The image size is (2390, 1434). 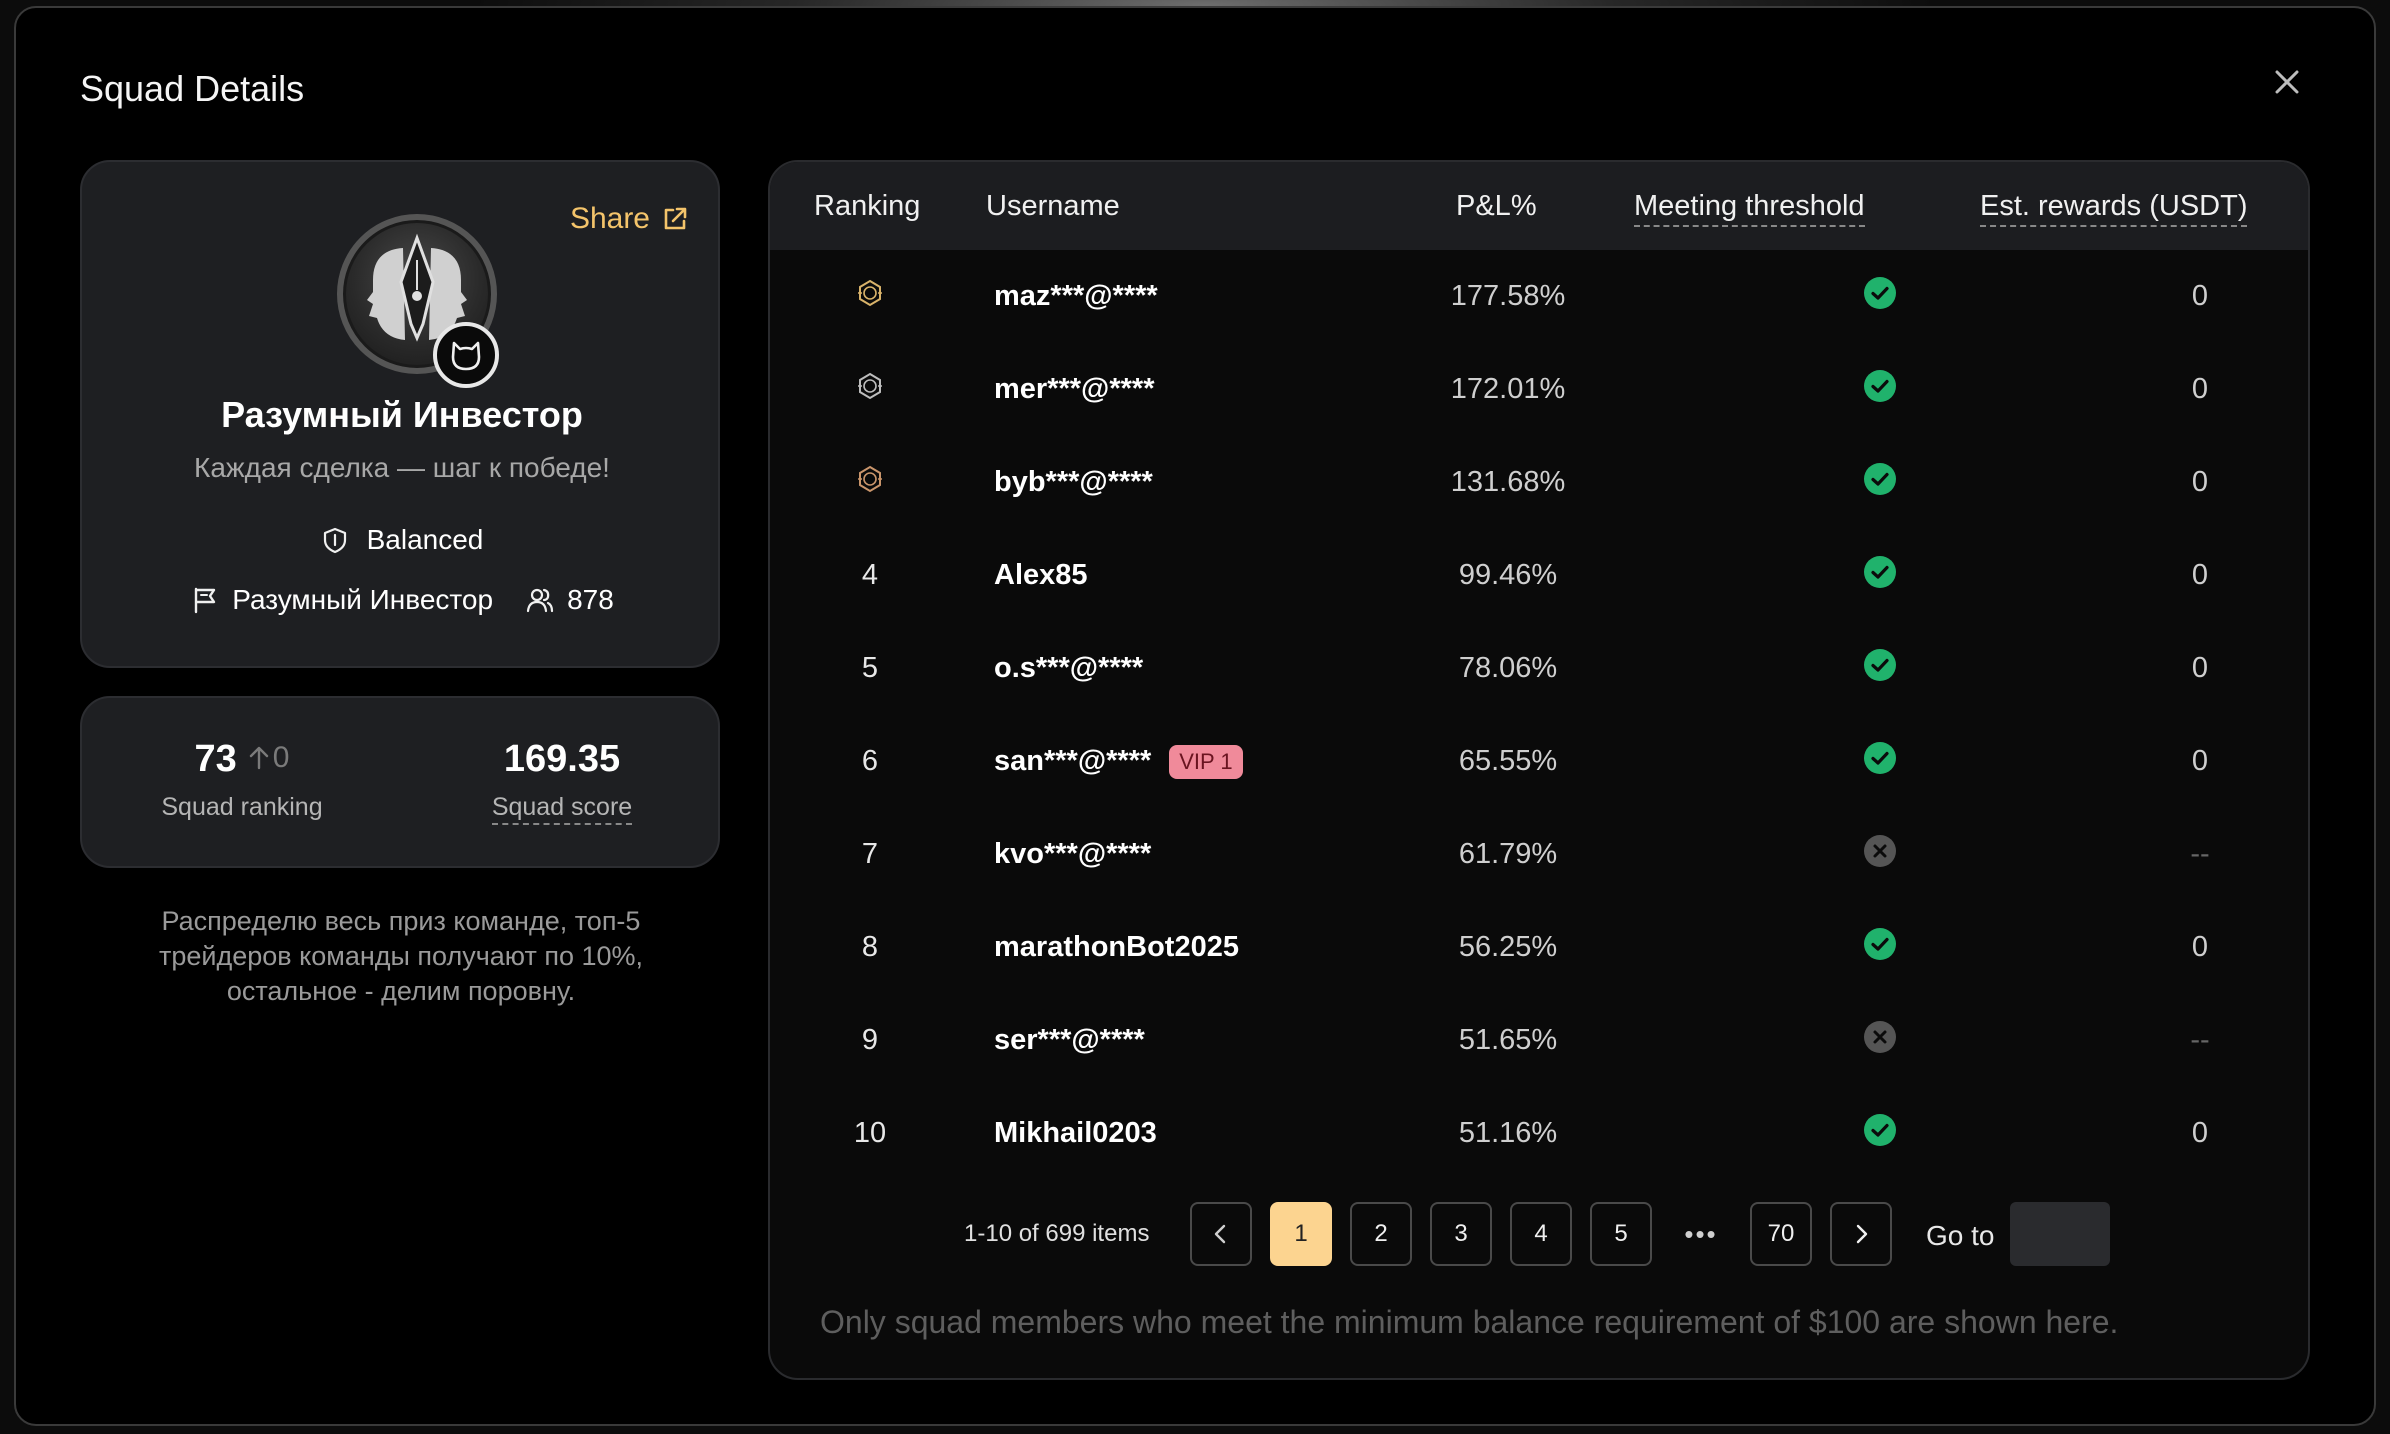 What do you see at coordinates (281, 757) in the screenshot?
I see `ranking-change-value: 0` at bounding box center [281, 757].